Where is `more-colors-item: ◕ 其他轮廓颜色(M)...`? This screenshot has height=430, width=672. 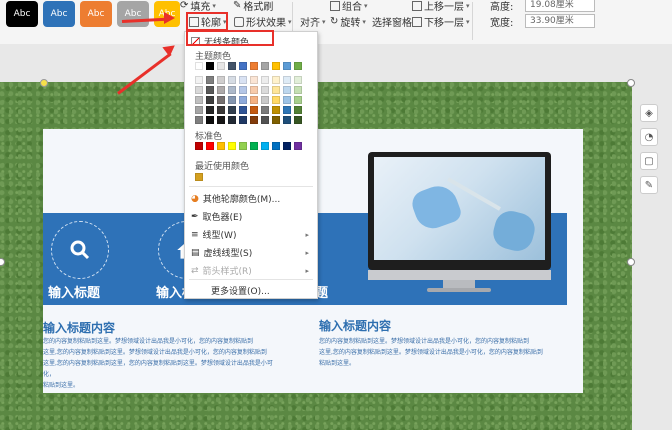
more-colors-item: ◕ 其他轮廓颜色(M)... is located at coordinates (235, 199).